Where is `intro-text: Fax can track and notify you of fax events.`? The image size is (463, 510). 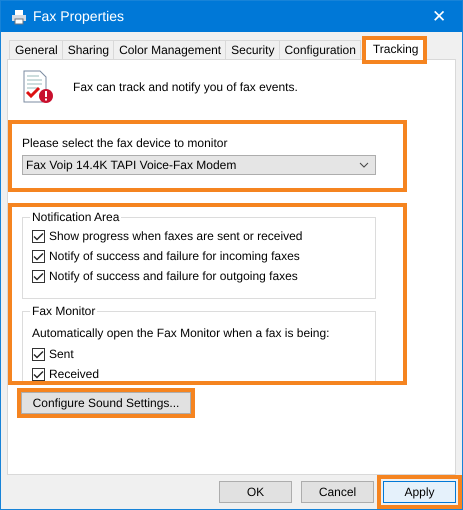
intro-text: Fax can track and notify you of fax events. is located at coordinates (185, 87).